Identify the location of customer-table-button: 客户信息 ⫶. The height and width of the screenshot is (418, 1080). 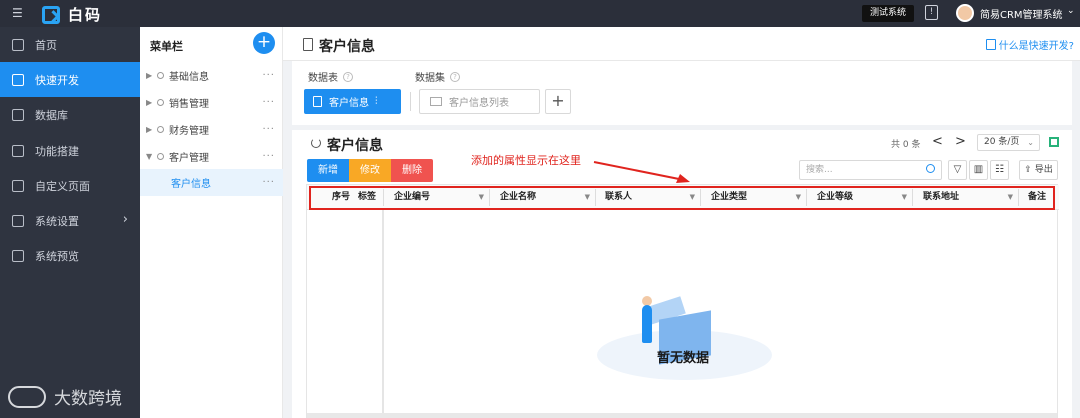
(352, 101).